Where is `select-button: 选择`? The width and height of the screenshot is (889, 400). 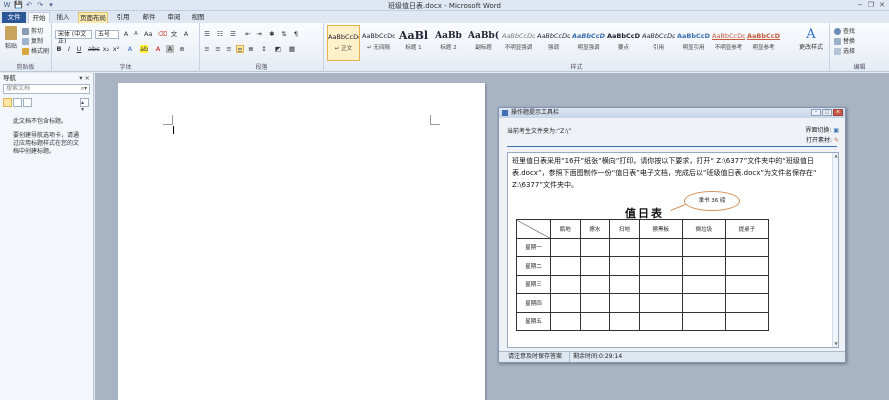 select-button: 选择 is located at coordinates (844, 50).